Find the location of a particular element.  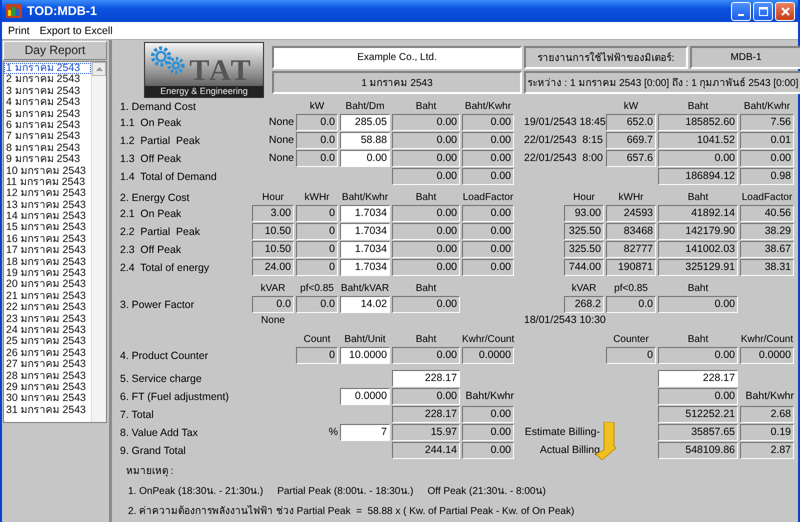

input-field: 58.88 is located at coordinates (365, 140).